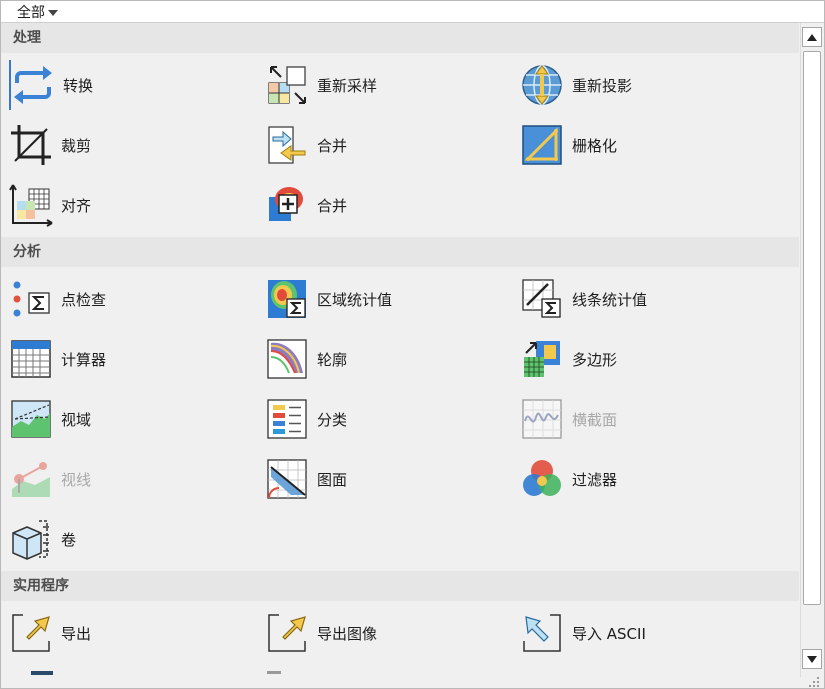 The image size is (825, 689). I want to click on section-title: 分析, so click(27, 252).